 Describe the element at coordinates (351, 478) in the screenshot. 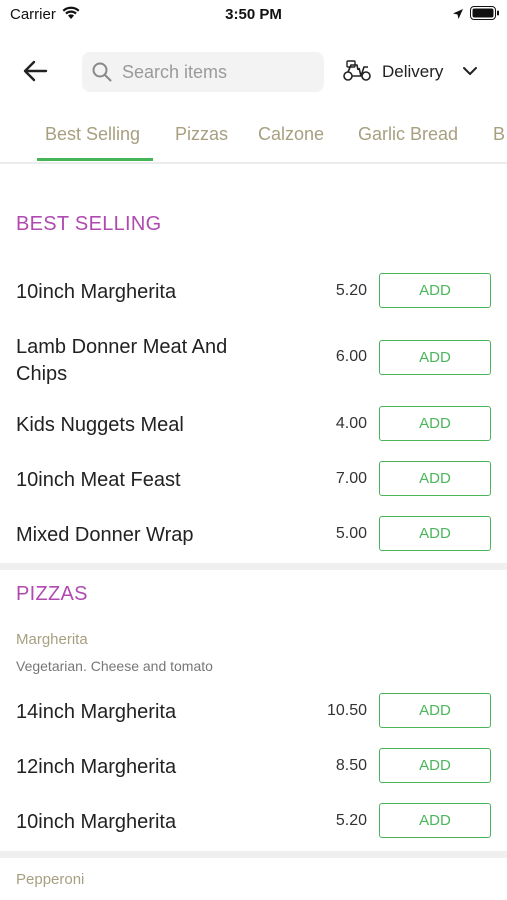

I see `menu-item-price: 7.00` at that location.